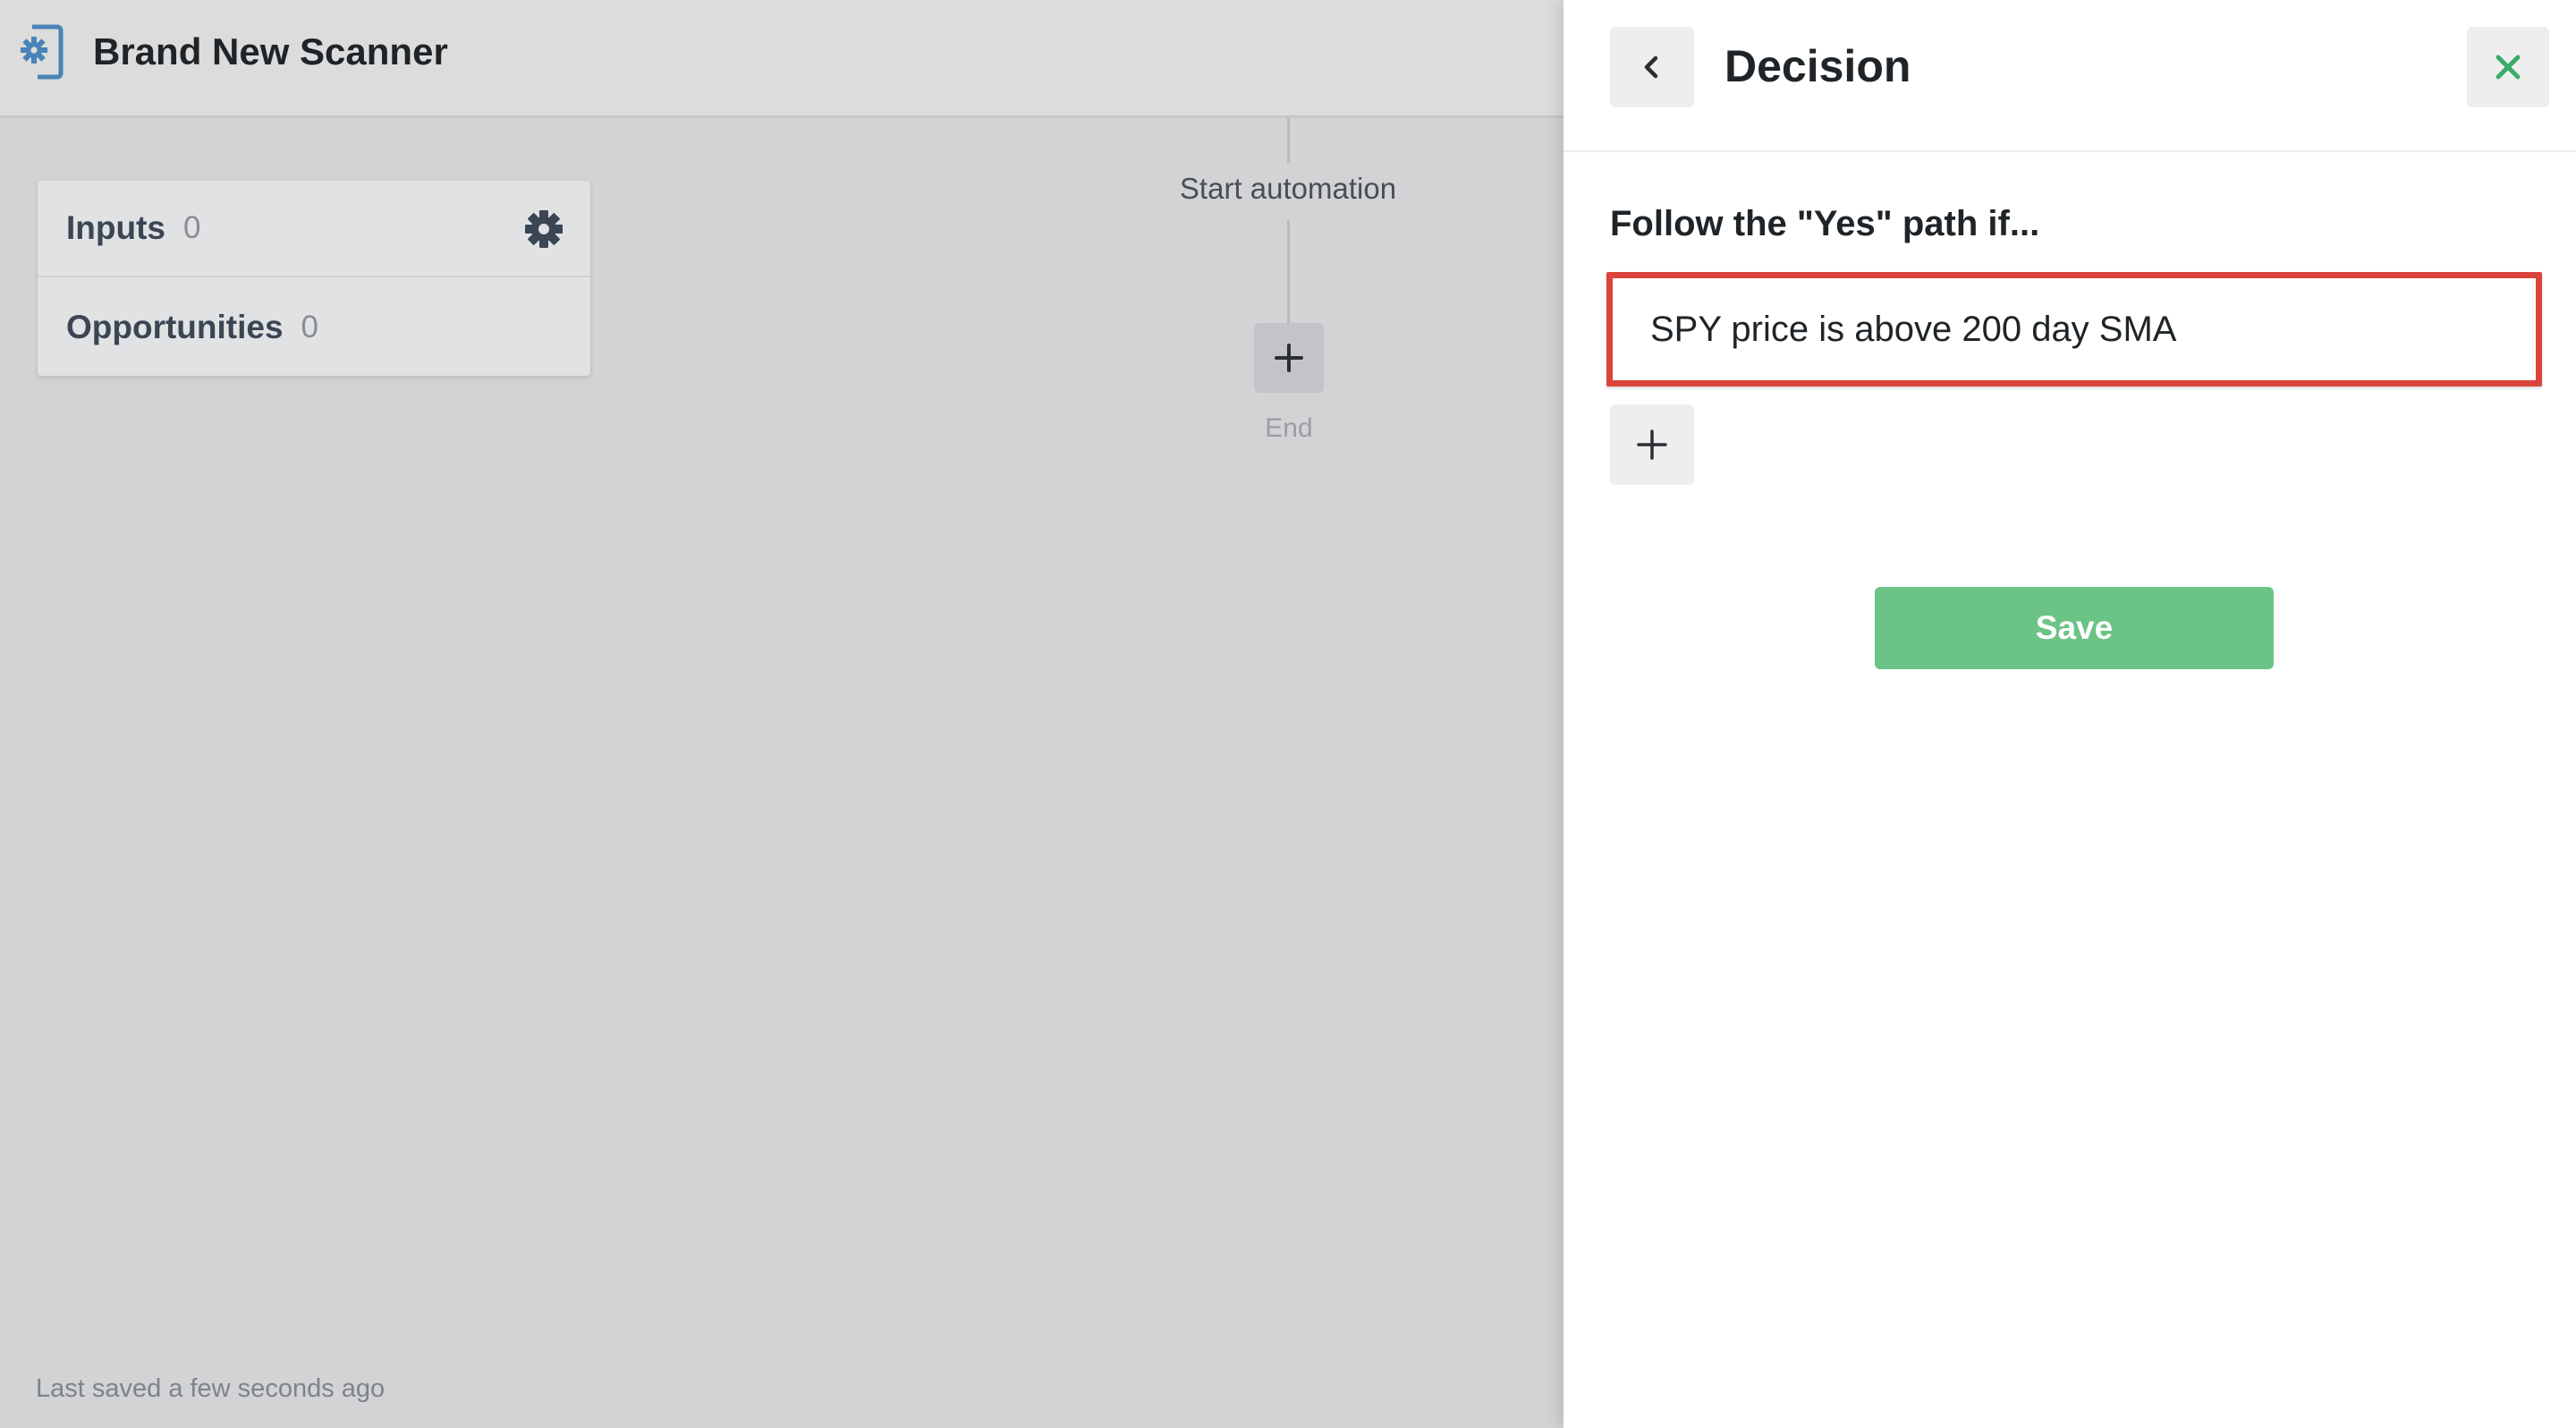  I want to click on gear-icon, so click(544, 229).